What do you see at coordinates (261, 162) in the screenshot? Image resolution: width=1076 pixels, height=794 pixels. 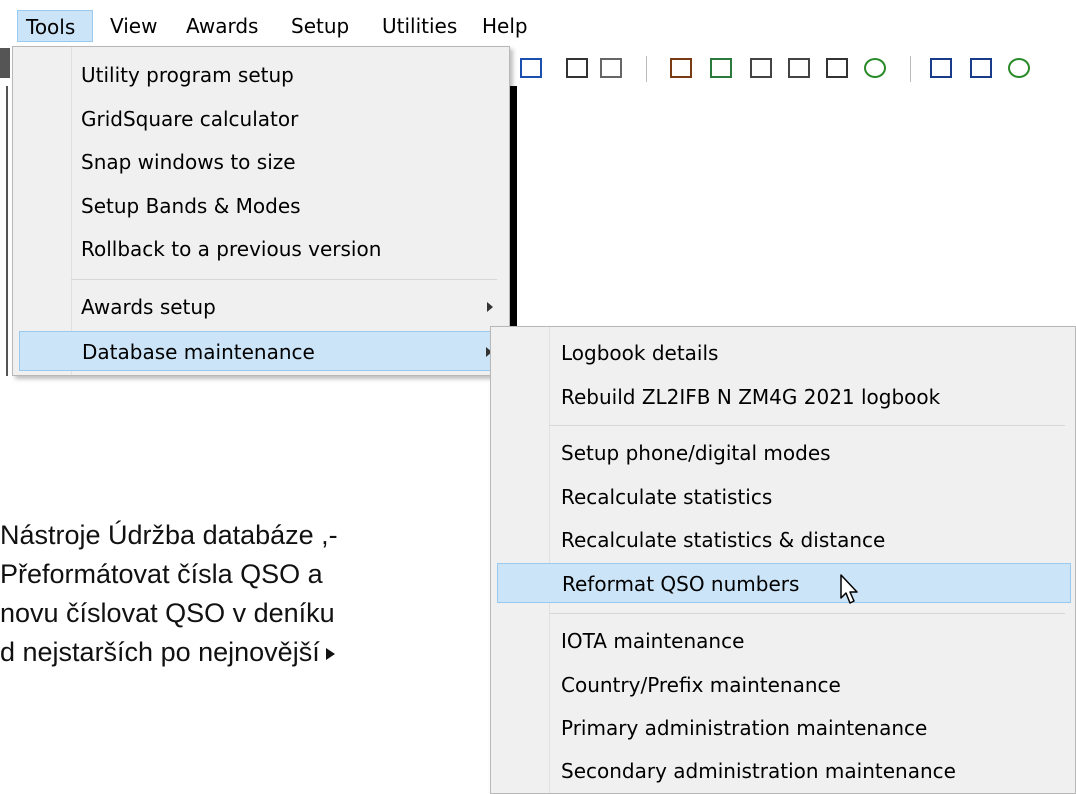 I see `menu-item-snap-windows: Snap windows to size` at bounding box center [261, 162].